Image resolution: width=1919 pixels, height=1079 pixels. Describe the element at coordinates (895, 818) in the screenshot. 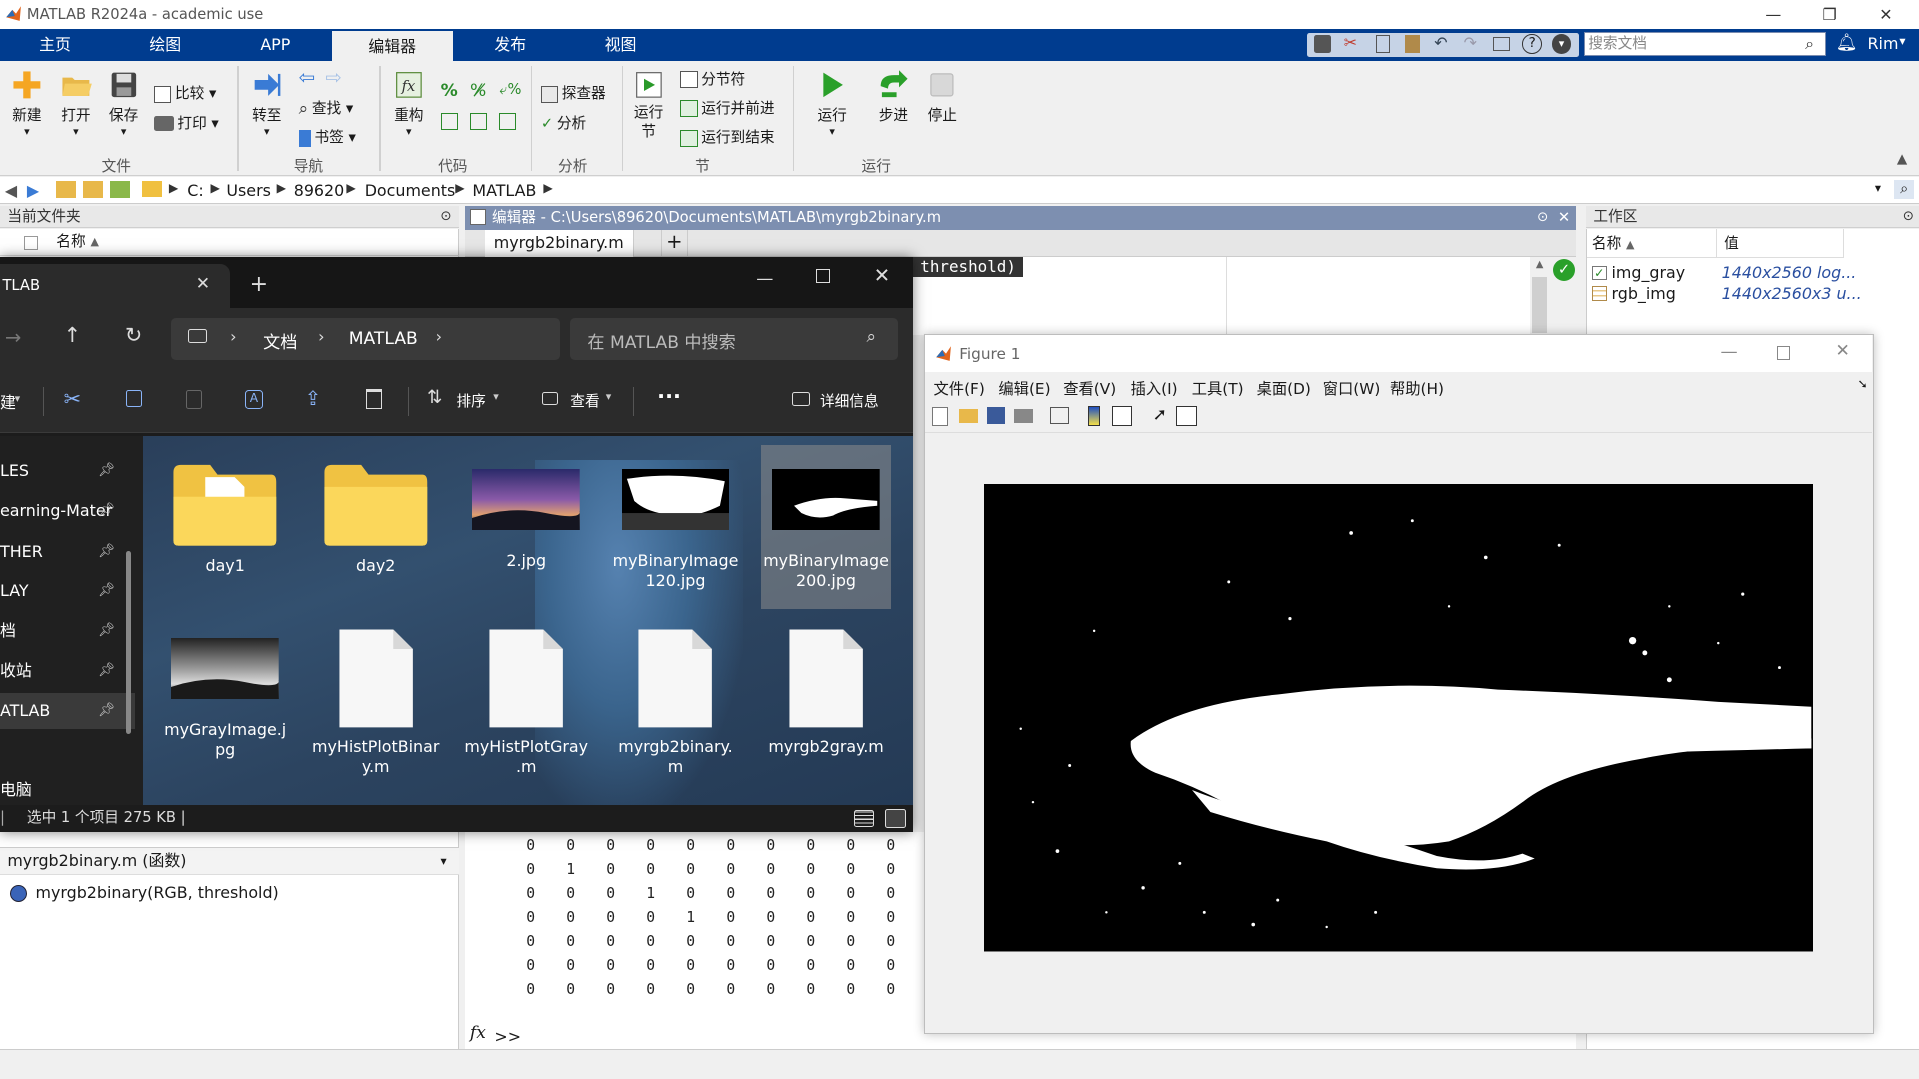

I see `large-icons-view-icon` at that location.